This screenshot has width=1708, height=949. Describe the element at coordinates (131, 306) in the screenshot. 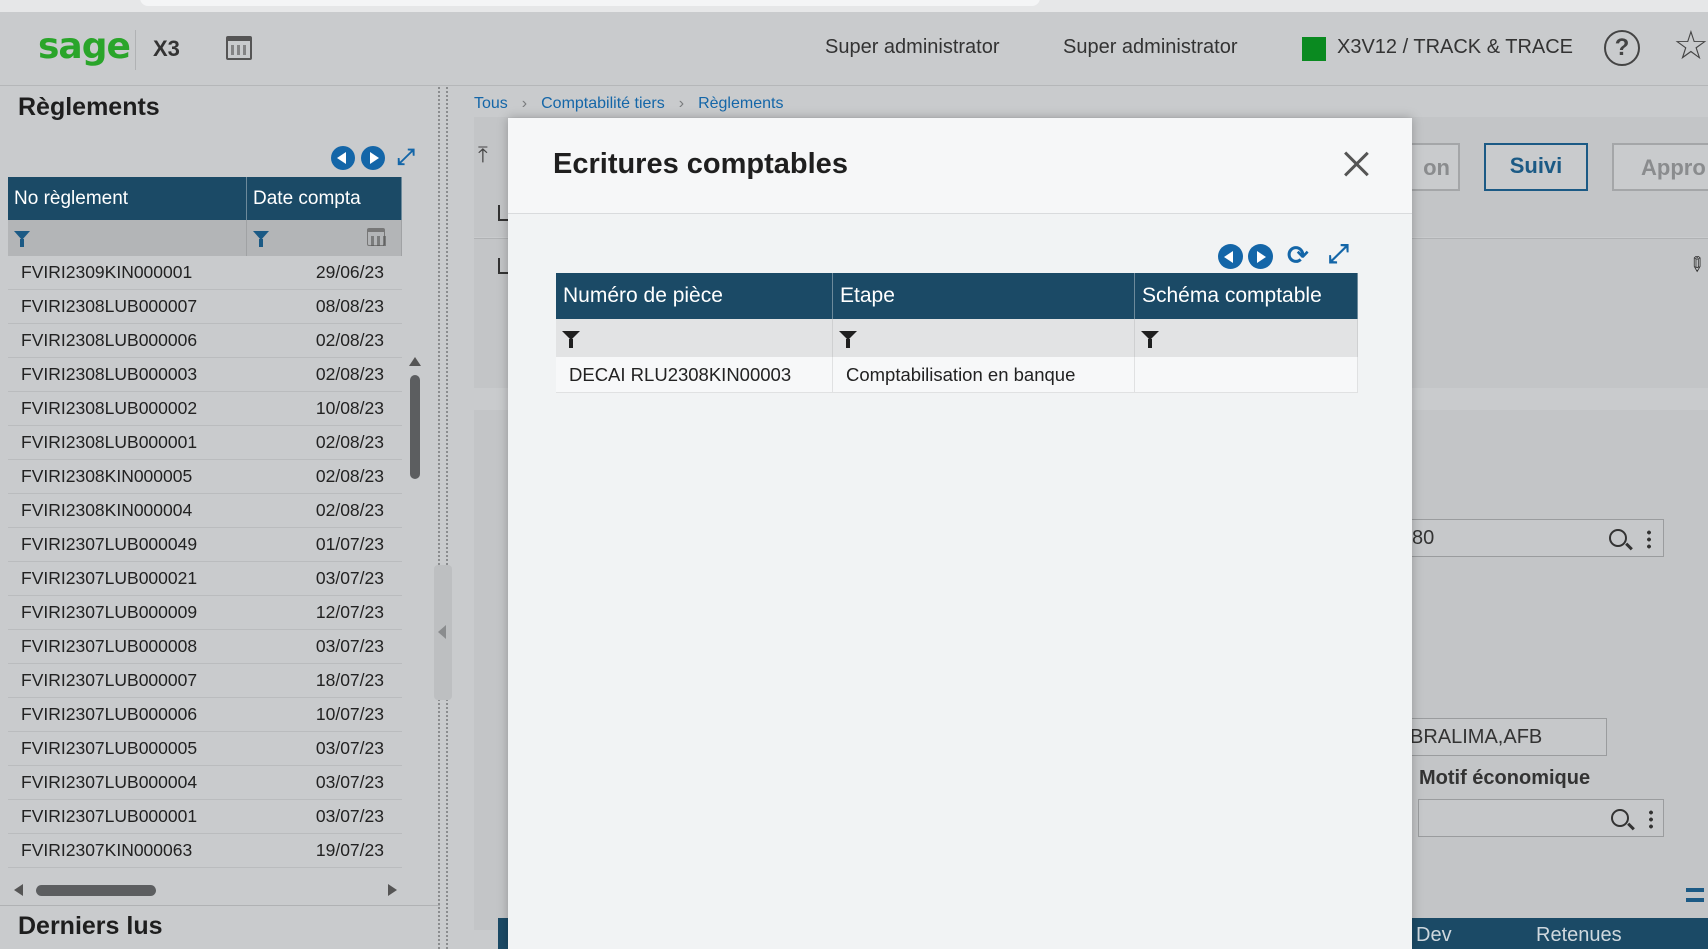

I see `payment-number-cell: FVIRI2308LUB000007` at that location.